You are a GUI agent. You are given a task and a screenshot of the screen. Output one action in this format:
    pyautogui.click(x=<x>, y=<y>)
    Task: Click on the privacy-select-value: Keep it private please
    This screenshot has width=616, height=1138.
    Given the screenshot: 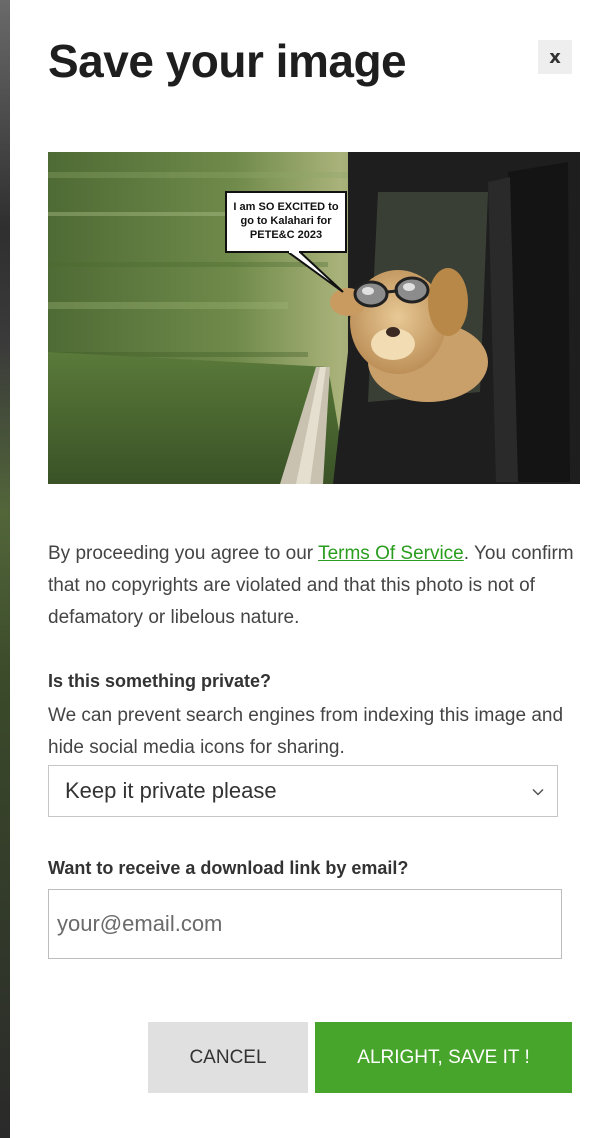 What is the action you would take?
    pyautogui.click(x=171, y=790)
    